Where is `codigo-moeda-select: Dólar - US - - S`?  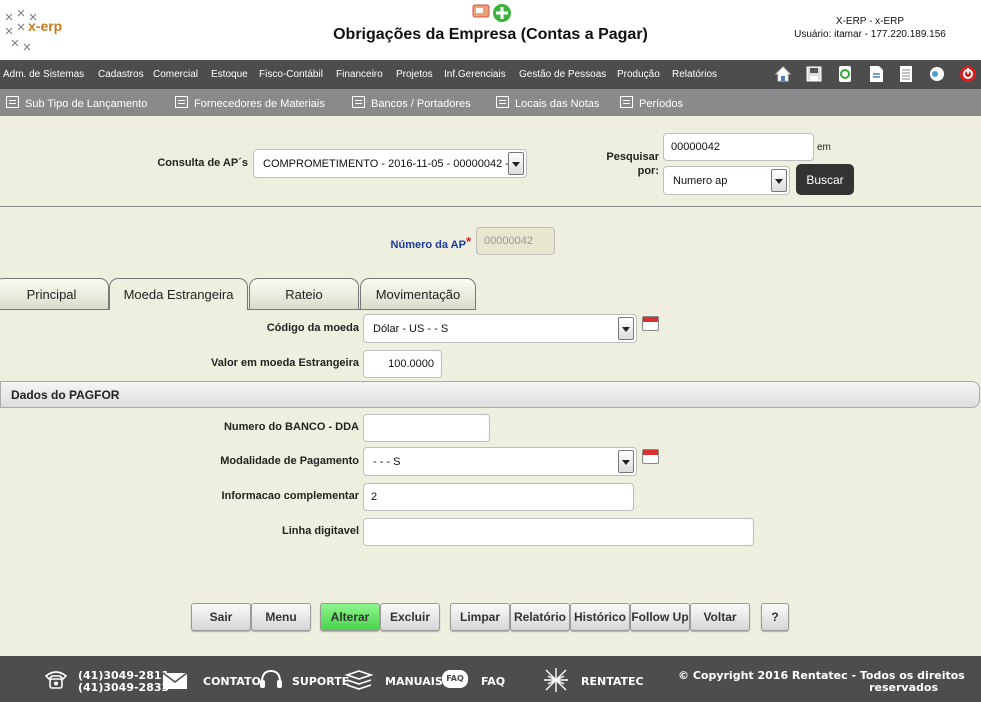 codigo-moeda-select: Dólar - US - - S is located at coordinates (500, 328).